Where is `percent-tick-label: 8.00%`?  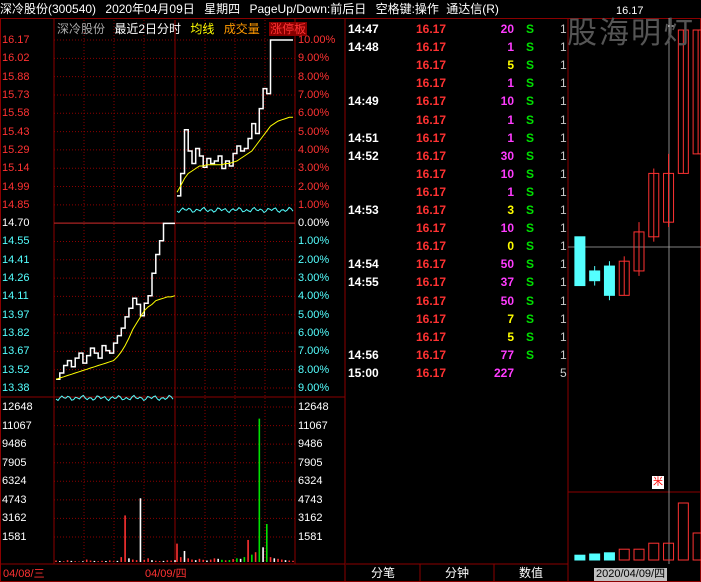
percent-tick-label: 8.00% is located at coordinates (314, 369).